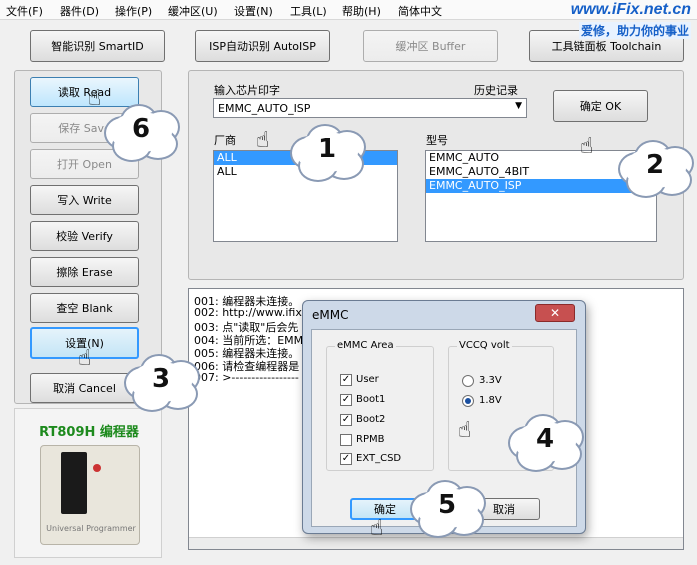 This screenshot has width=697, height=565. Describe the element at coordinates (370, 439) in the screenshot. I see `rpmb-label: RPMB` at that location.